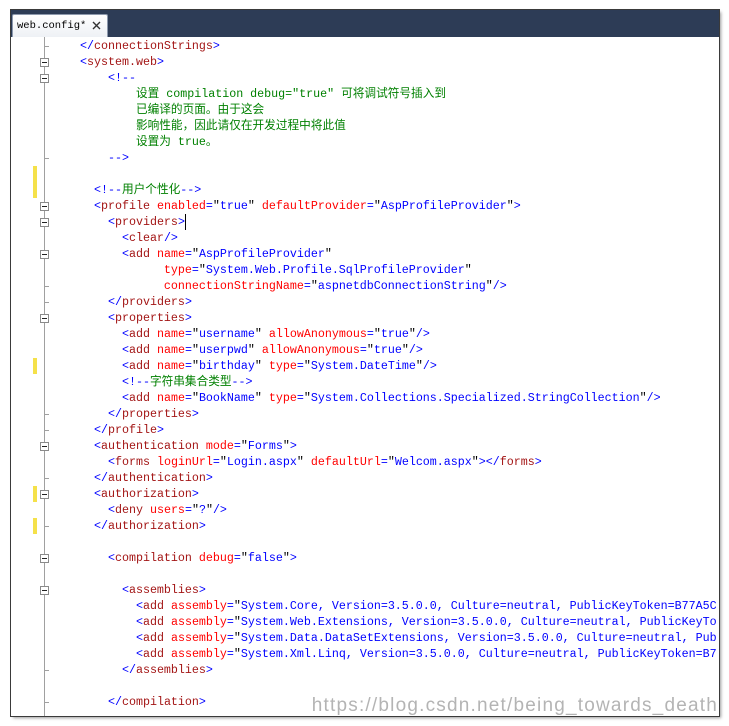 The width and height of the screenshot is (729, 726). I want to click on xml-attribute-name: assembly, so click(198, 638).